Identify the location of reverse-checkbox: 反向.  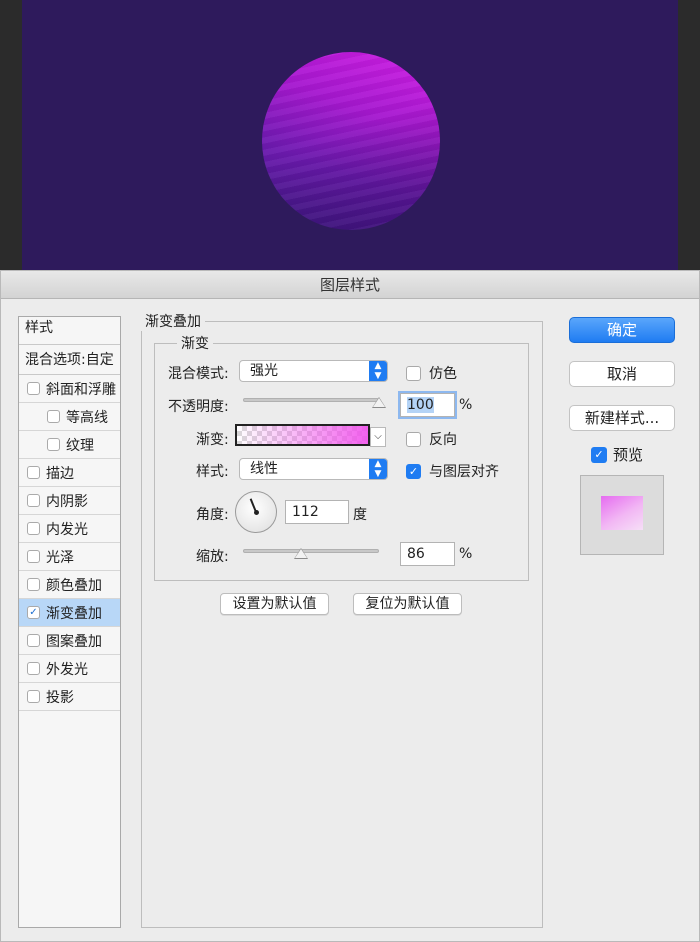
(431, 439).